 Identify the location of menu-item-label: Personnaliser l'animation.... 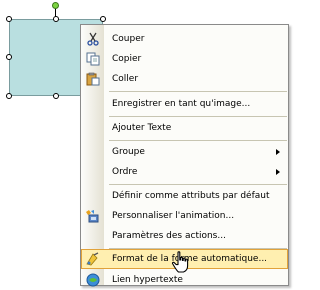
(173, 216).